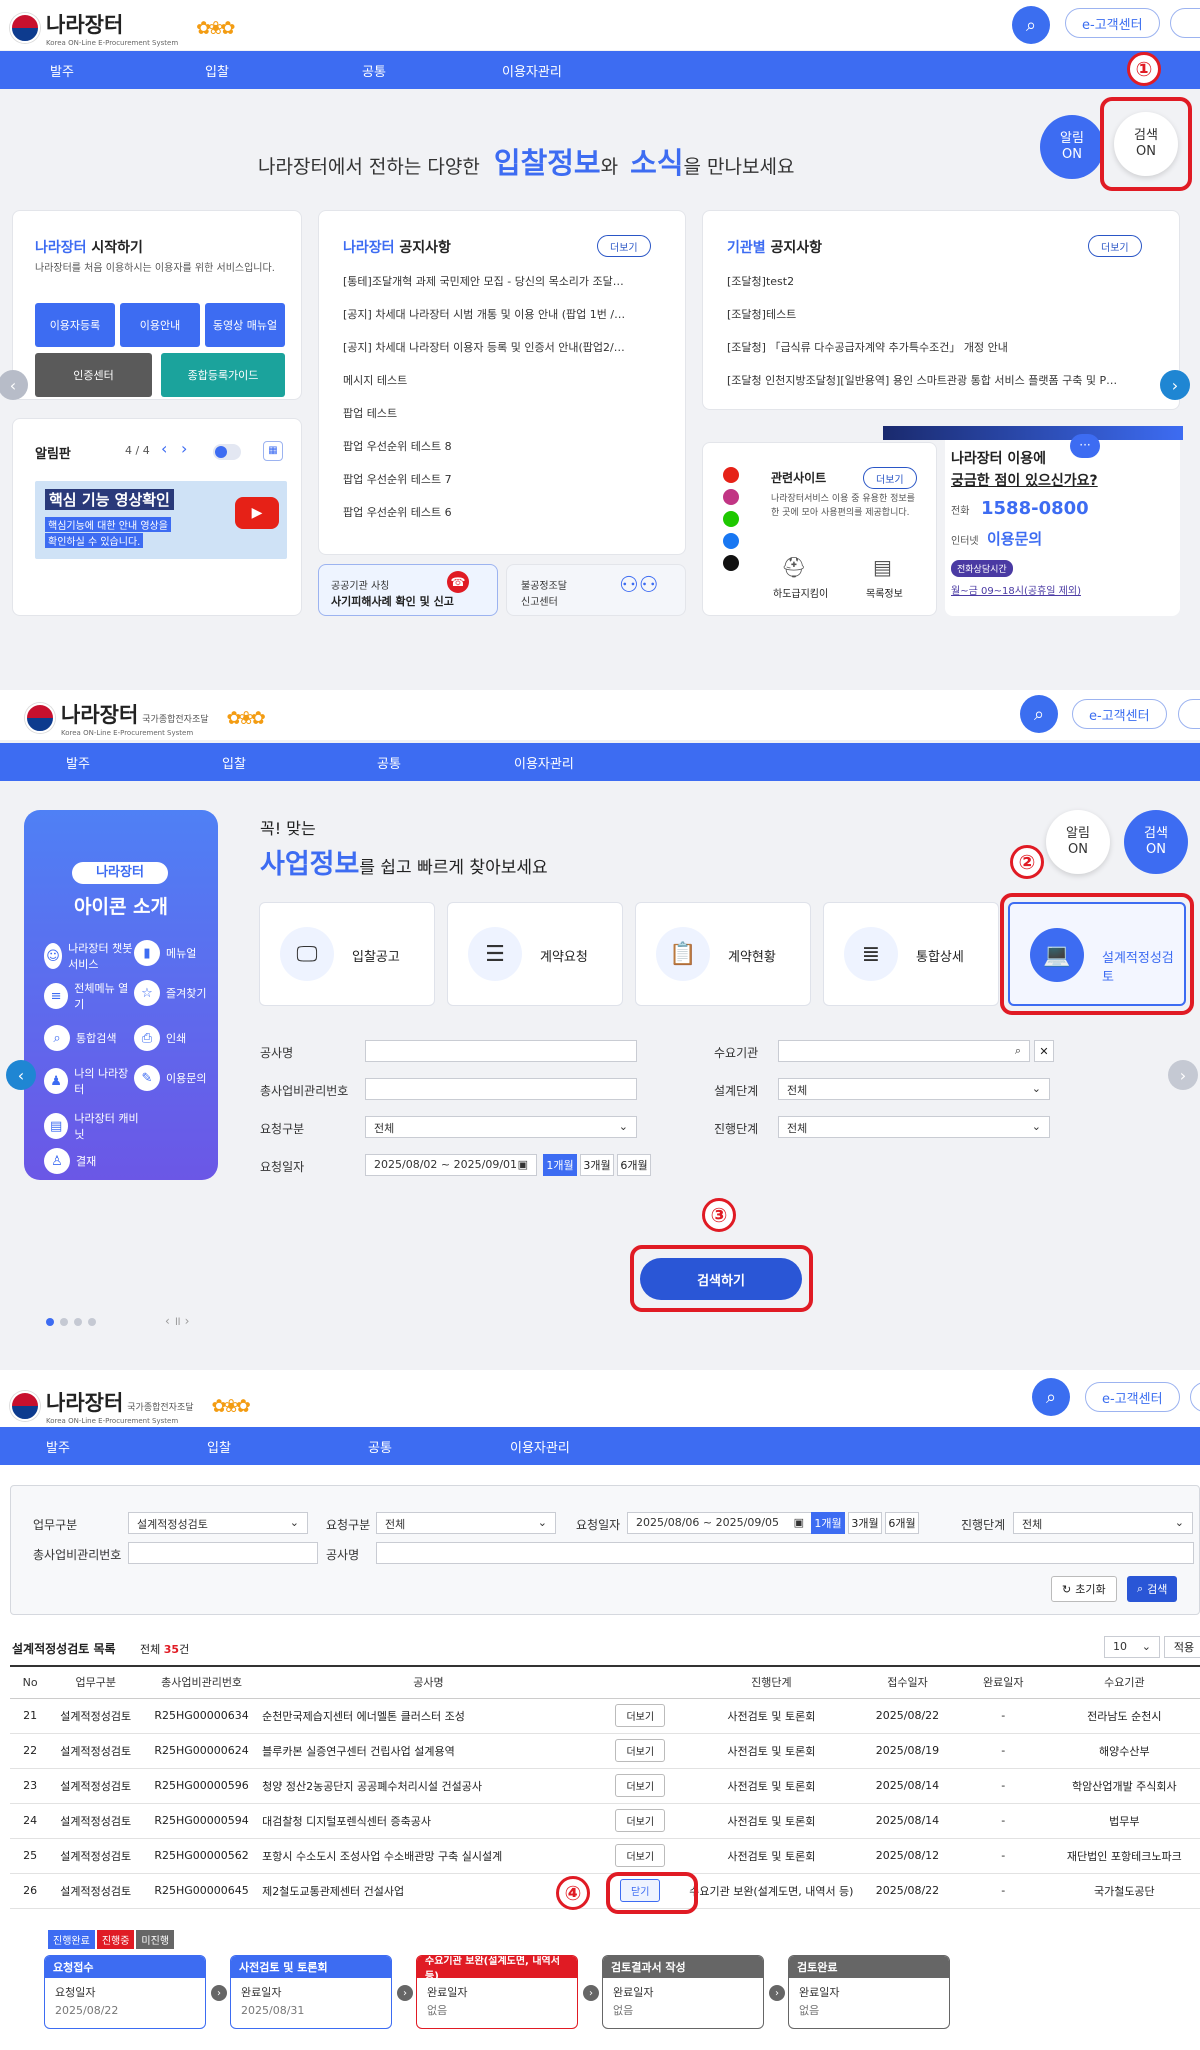 The image size is (1200, 2050). What do you see at coordinates (890, 478) in the screenshot?
I see `related-more-button: 더보기` at bounding box center [890, 478].